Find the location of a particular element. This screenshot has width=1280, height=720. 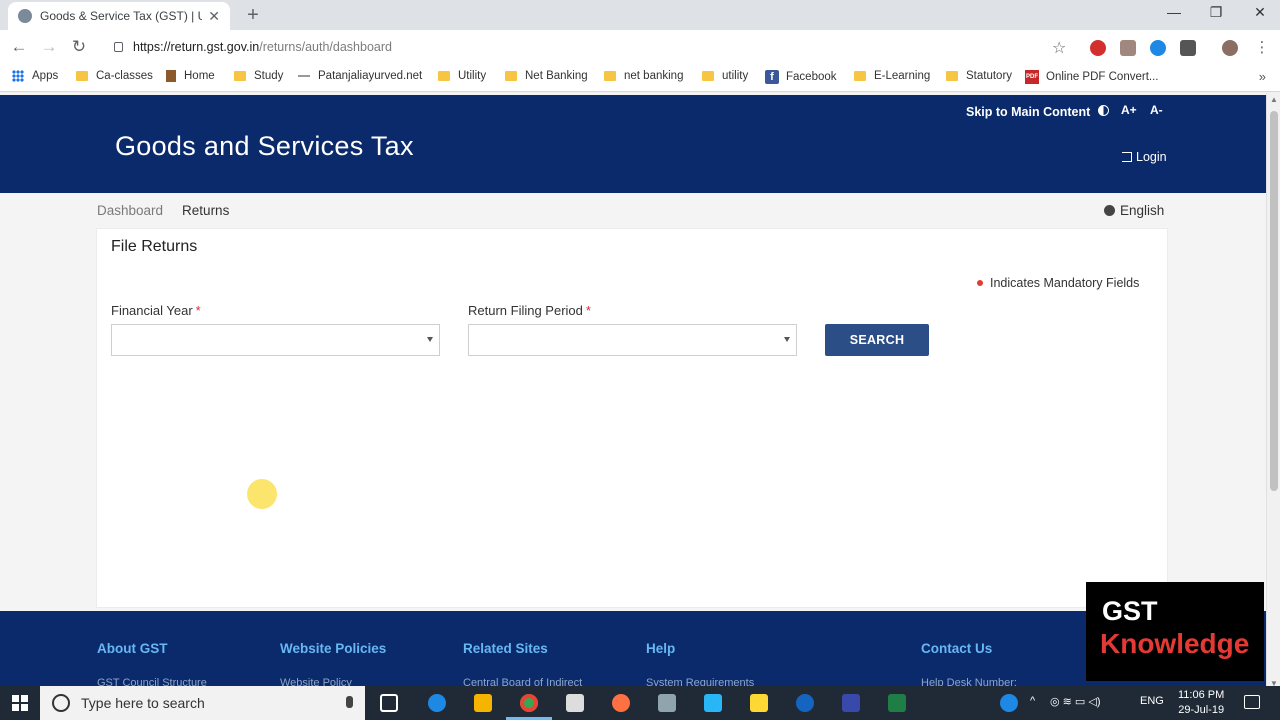

bookmark-utility: Utility is located at coordinates (462, 76).